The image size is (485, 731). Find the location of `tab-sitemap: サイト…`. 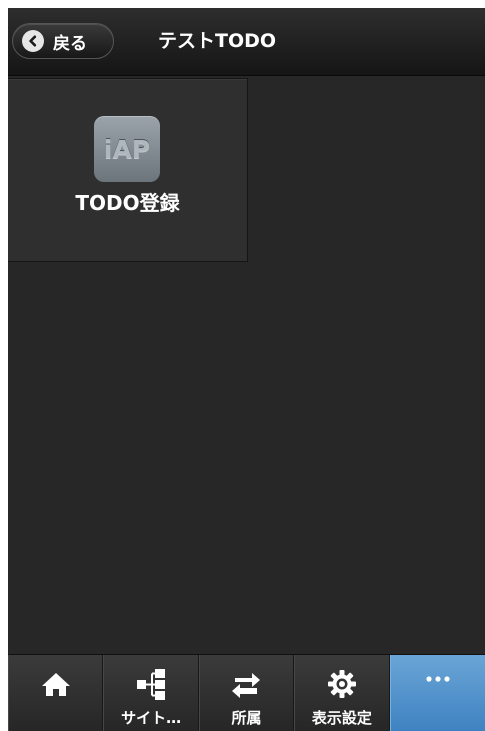

tab-sitemap: サイト… is located at coordinates (151, 693).